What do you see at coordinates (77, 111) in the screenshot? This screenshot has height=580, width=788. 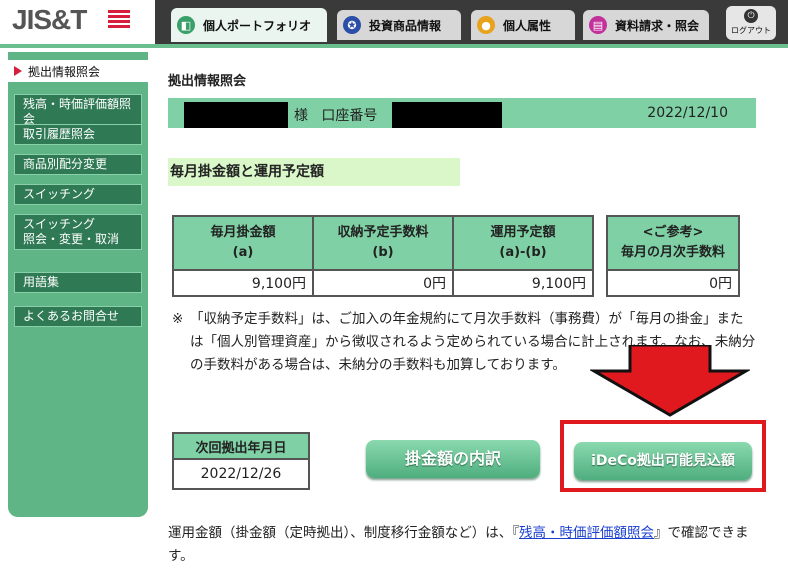 I see `sidebar-item-label: 残高・時価評価額照会` at bounding box center [77, 111].